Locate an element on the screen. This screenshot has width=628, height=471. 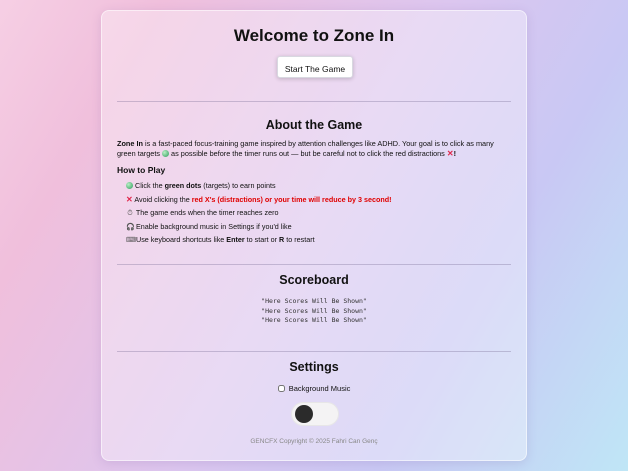
start-game-button: Start The Game is located at coordinates (315, 67).